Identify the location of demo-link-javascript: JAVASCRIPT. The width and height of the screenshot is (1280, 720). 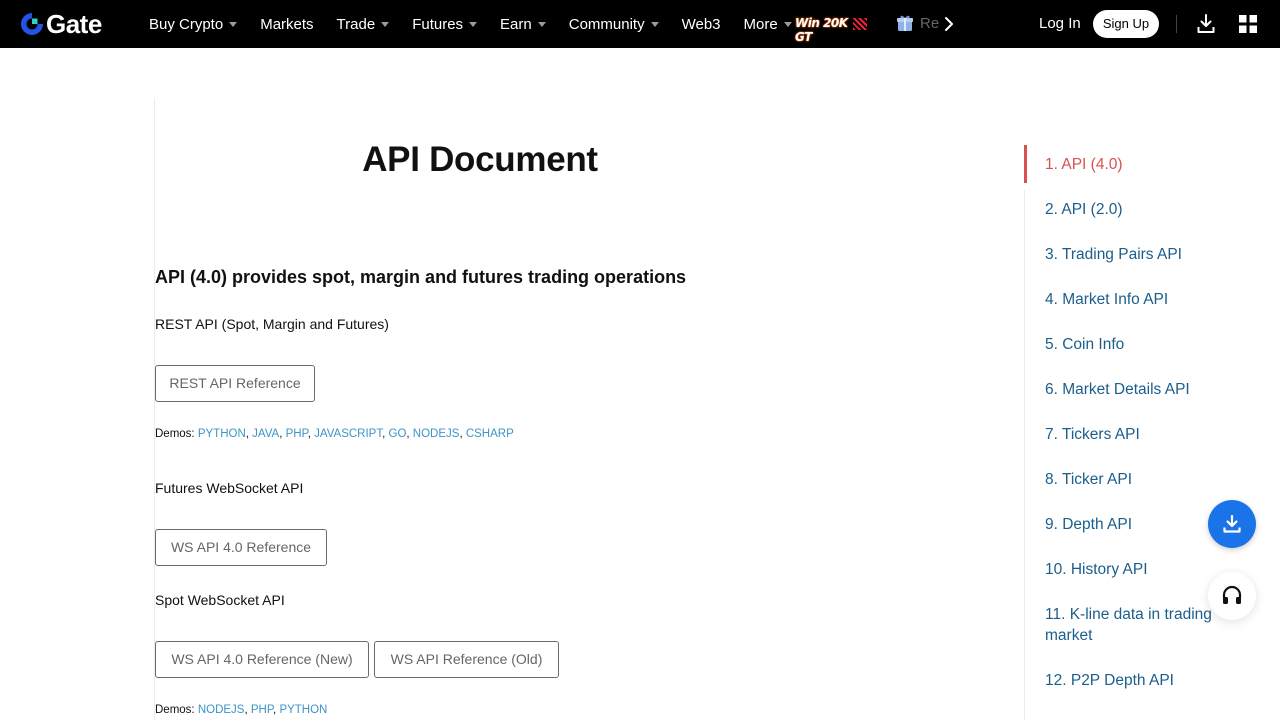
(348, 434).